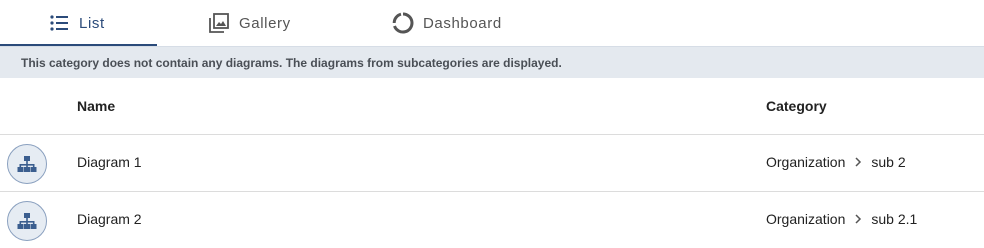 This screenshot has height=248, width=984. I want to click on tab-list: List, so click(76, 23).